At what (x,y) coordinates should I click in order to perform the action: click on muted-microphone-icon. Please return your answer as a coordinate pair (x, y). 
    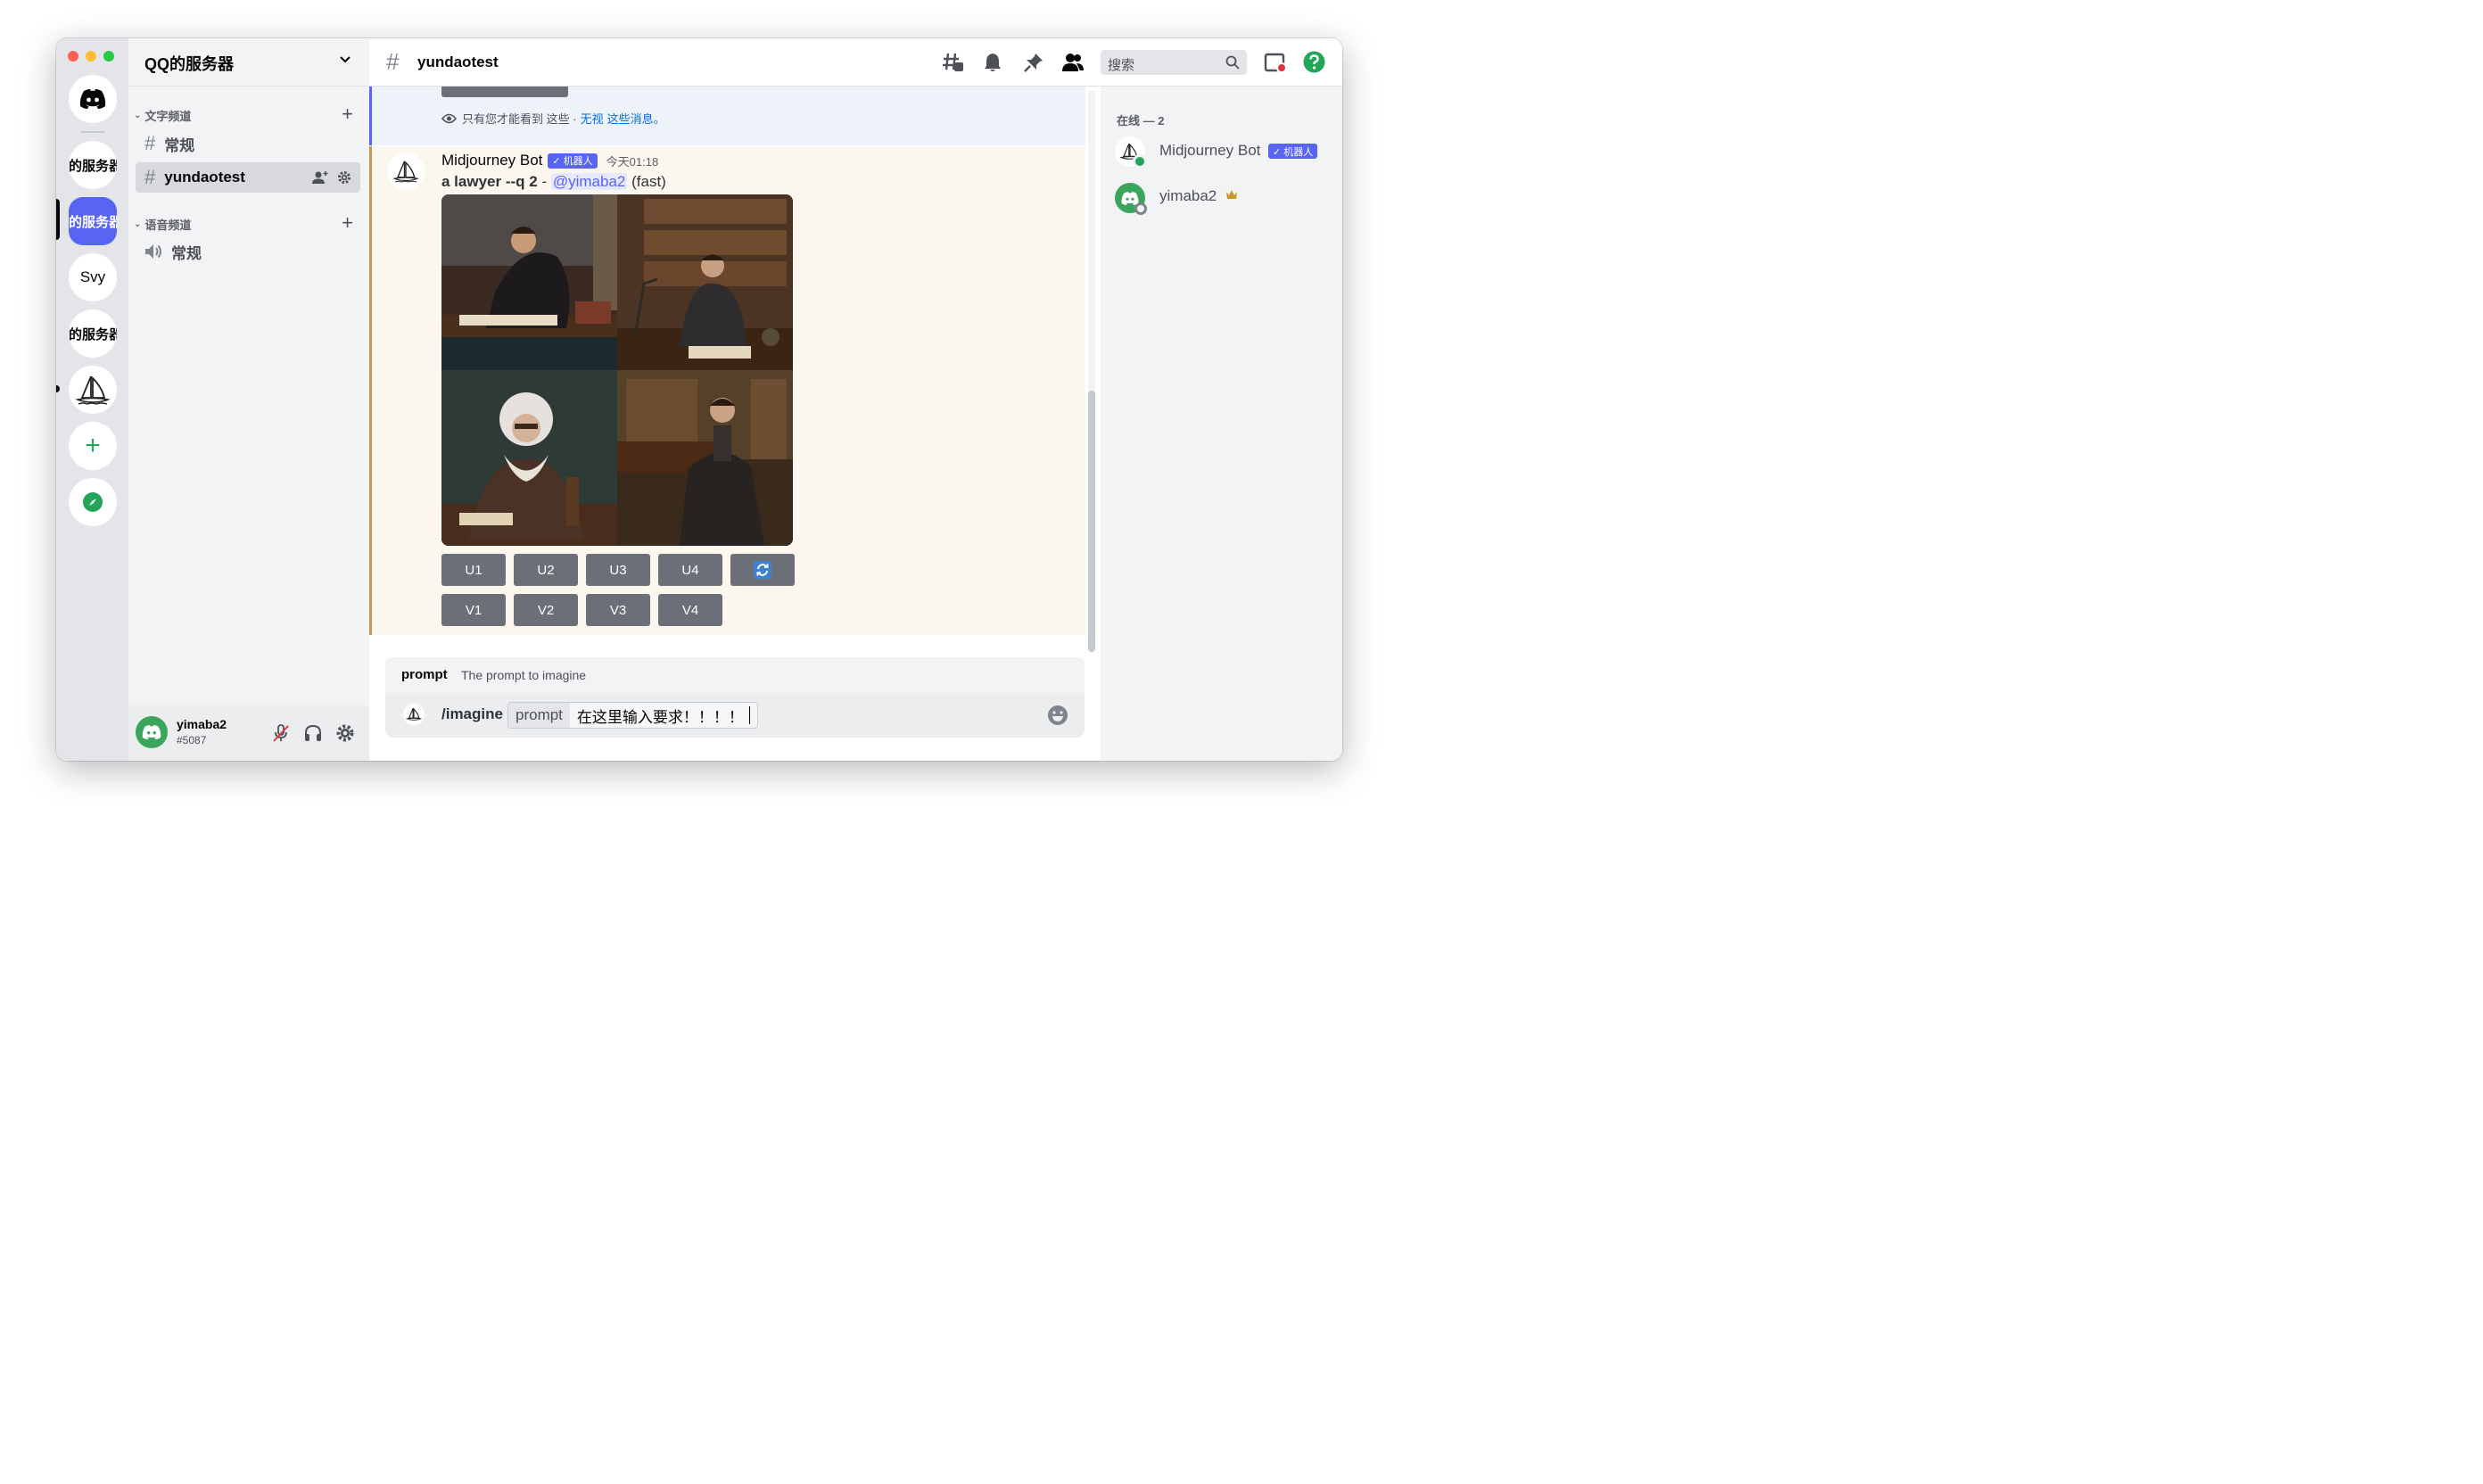
    Looking at the image, I should click on (281, 733).